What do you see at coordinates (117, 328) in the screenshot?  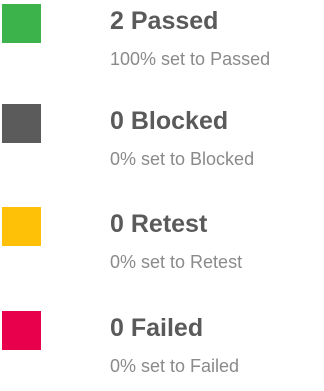 I see `failed-count: 0` at bounding box center [117, 328].